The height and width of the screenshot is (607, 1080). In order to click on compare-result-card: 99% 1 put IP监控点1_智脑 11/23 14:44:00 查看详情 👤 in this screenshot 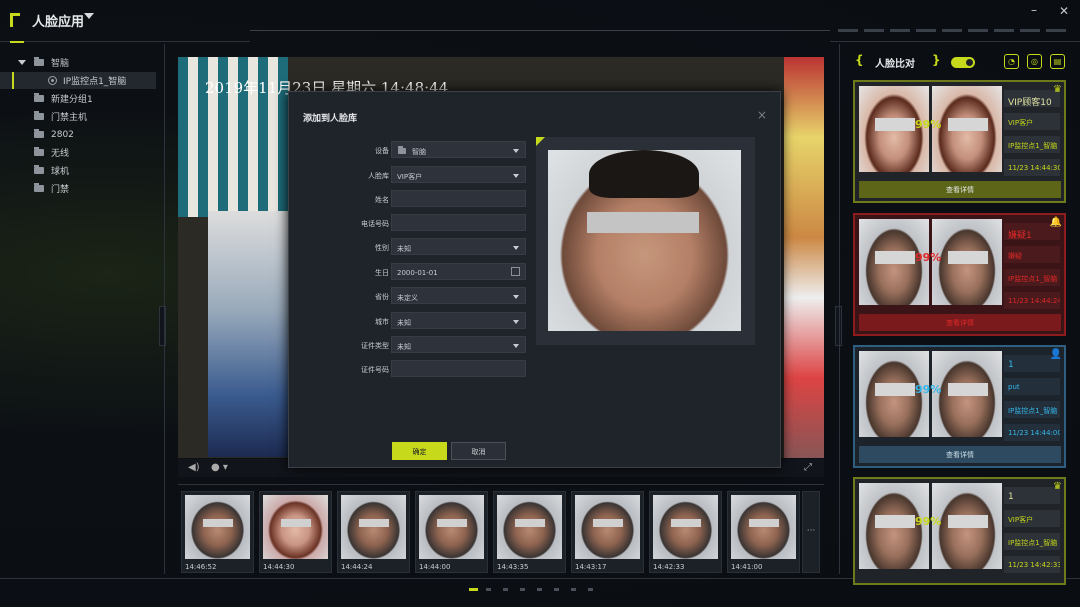, I will do `click(959, 406)`.